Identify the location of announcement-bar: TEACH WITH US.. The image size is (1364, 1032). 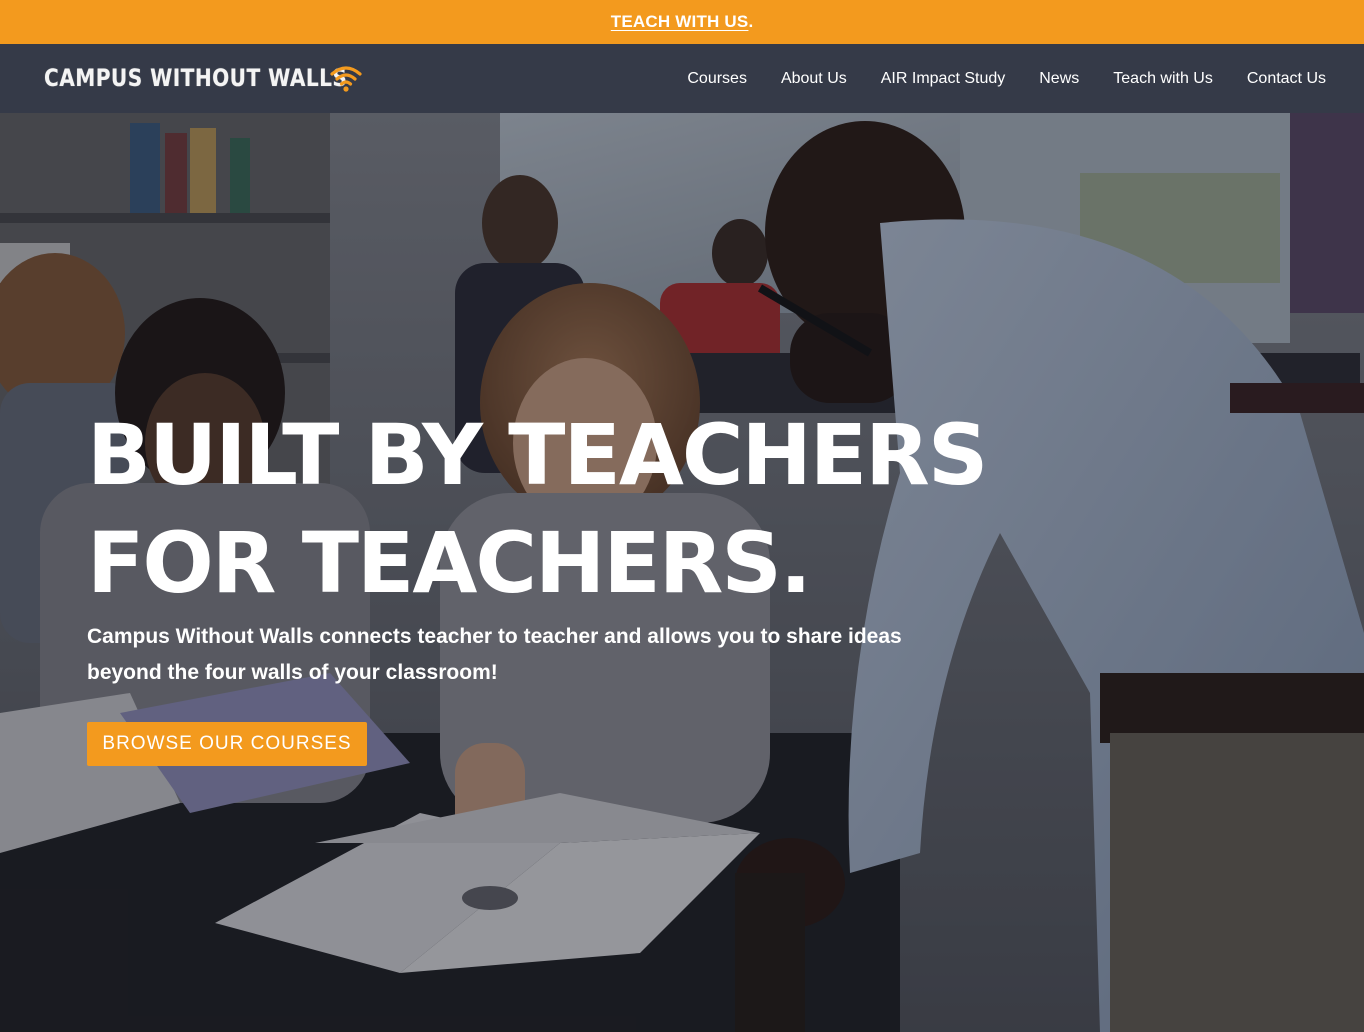
(682, 22).